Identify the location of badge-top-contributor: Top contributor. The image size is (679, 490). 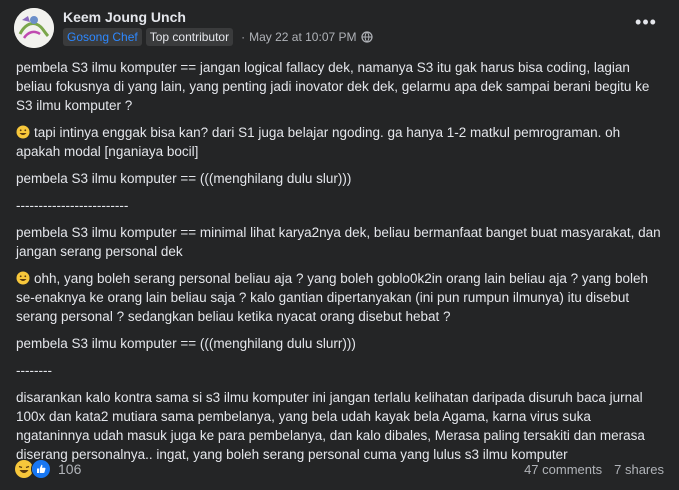
(189, 37).